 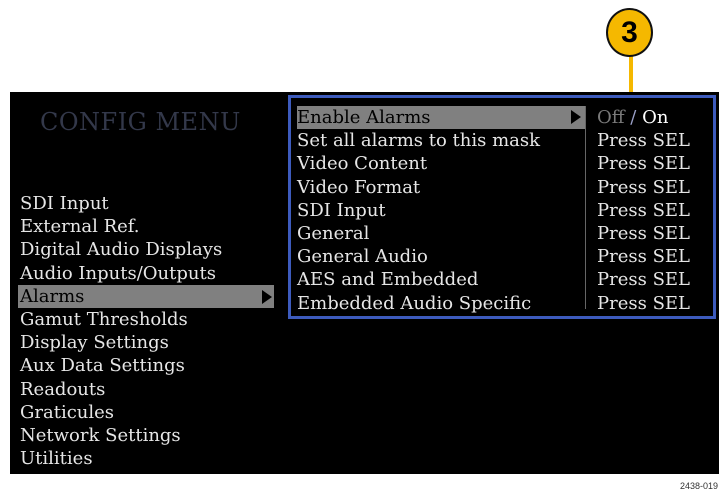 What do you see at coordinates (441, 118) in the screenshot?
I see `submenu-row-label: Enable Alarms` at bounding box center [441, 118].